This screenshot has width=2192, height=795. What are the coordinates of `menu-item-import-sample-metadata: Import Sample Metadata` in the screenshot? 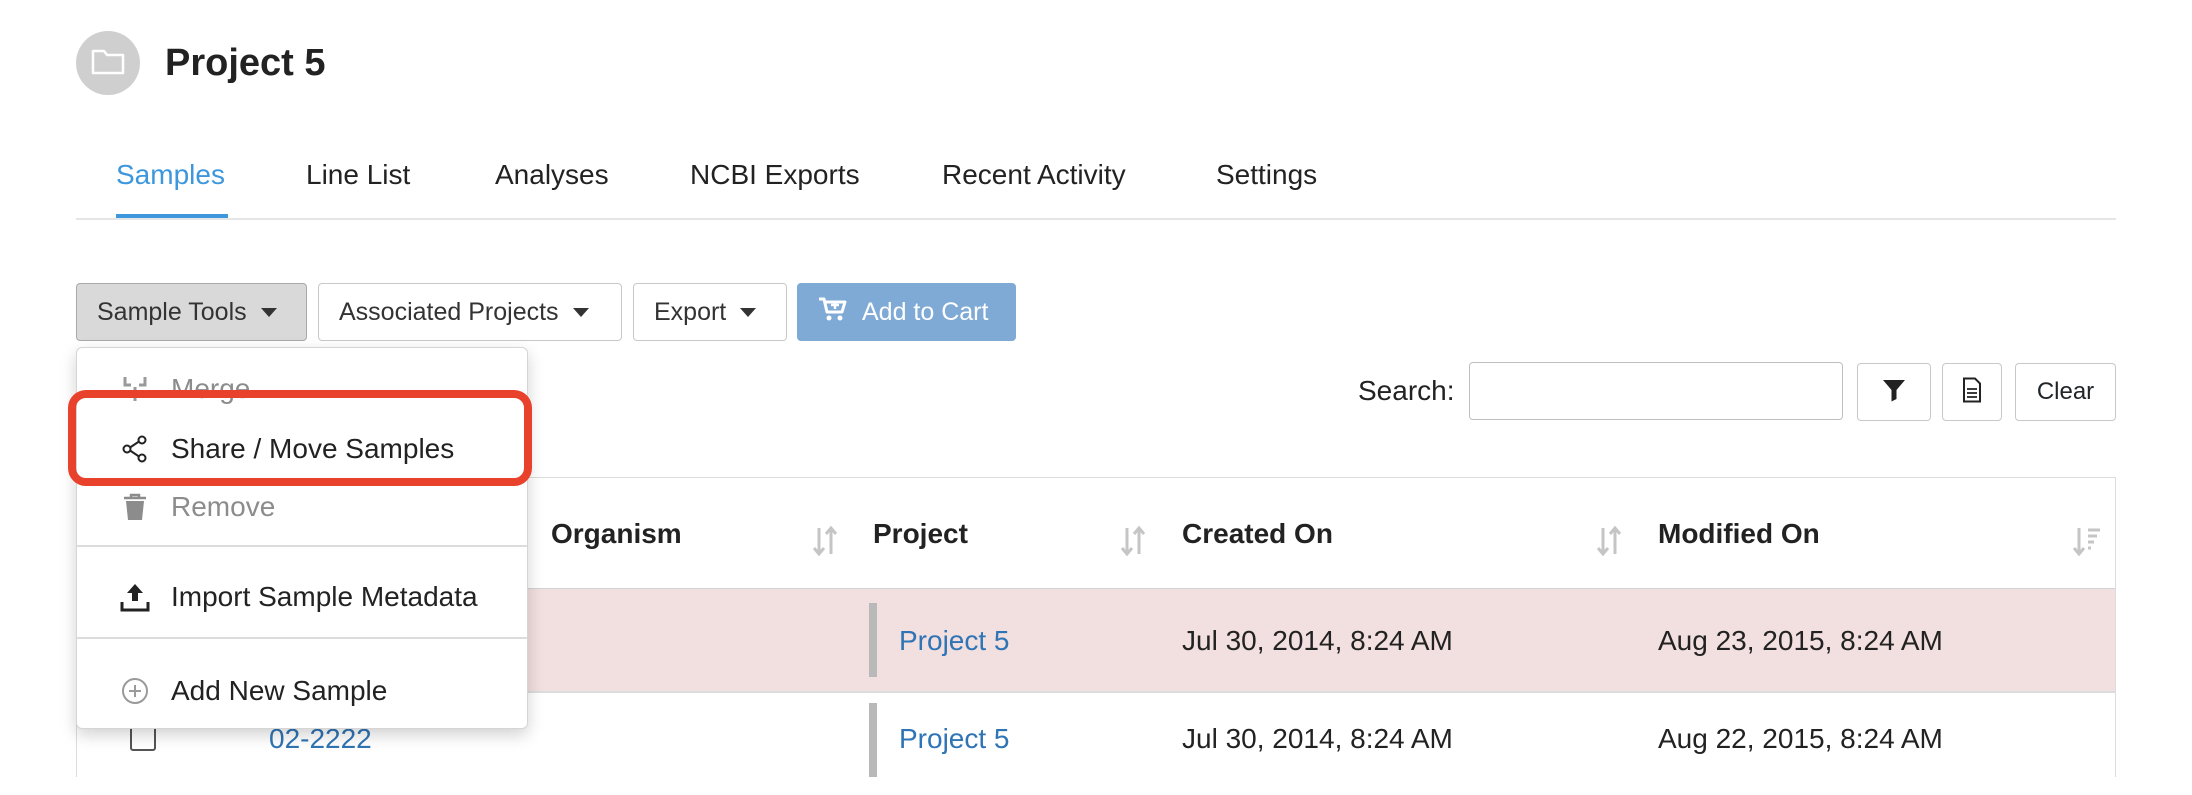 It's located at (302, 597).